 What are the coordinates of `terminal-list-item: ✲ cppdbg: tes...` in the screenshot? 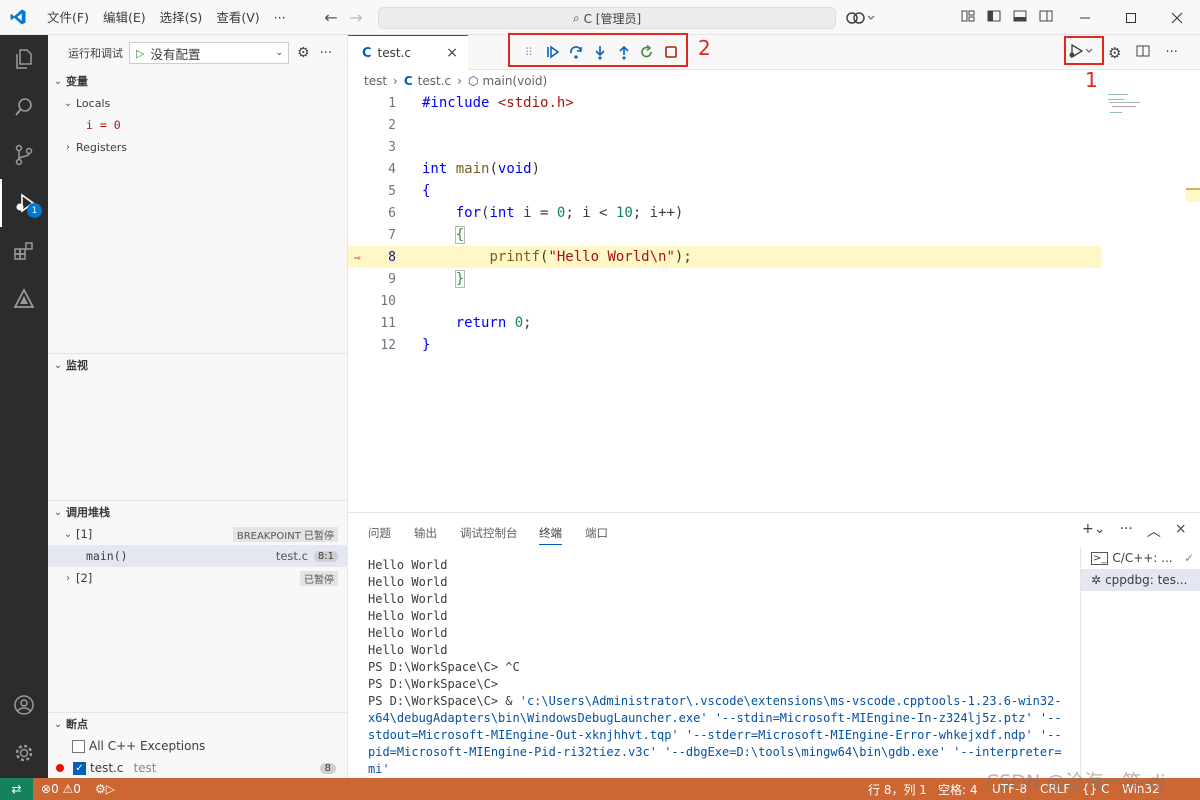 It's located at (1140, 580).